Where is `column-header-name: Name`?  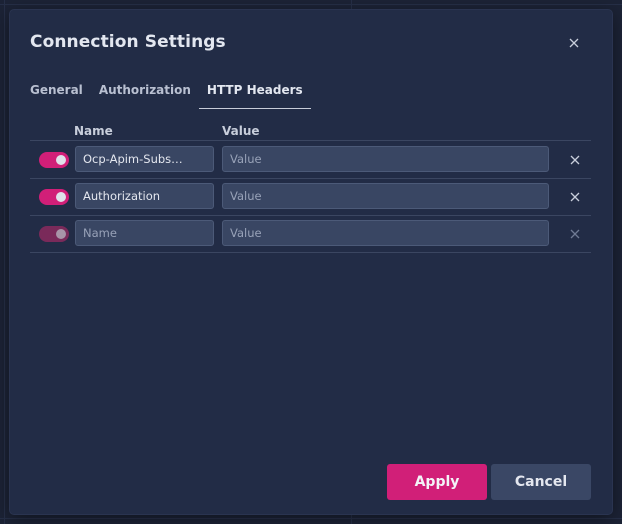
column-header-name: Name is located at coordinates (93, 131).